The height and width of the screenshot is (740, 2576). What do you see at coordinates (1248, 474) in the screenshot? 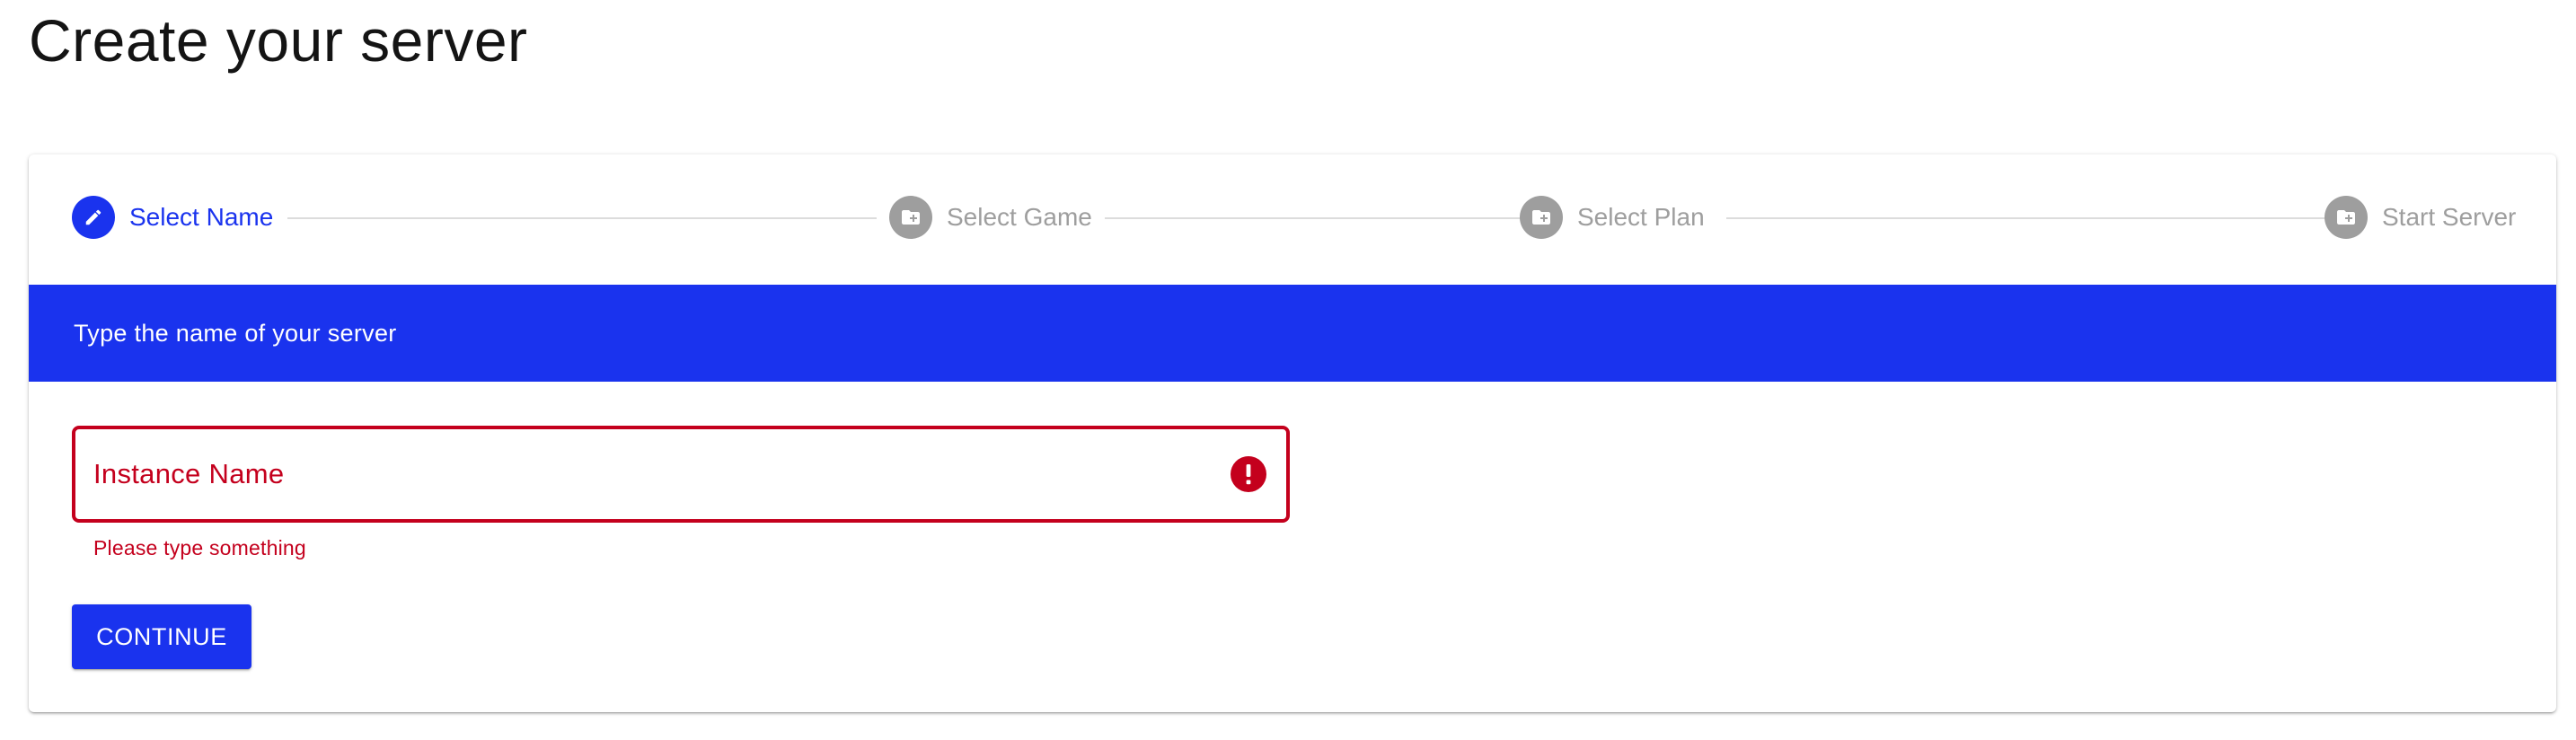
I see `error-icon` at bounding box center [1248, 474].